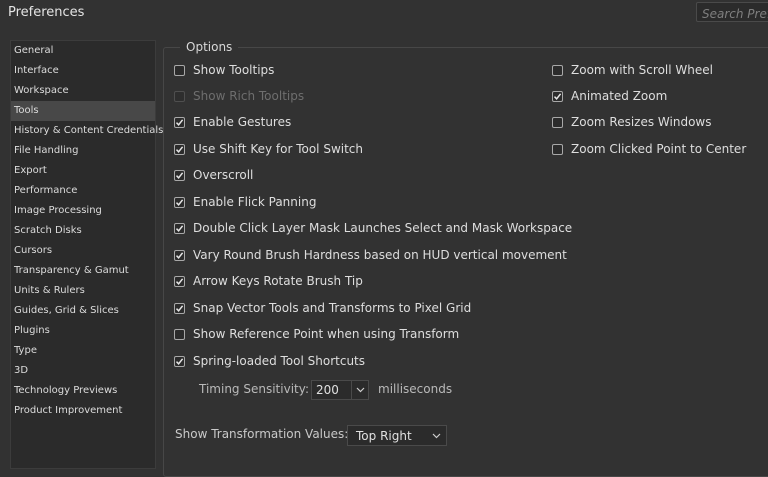 Image resolution: width=768 pixels, height=477 pixels. I want to click on option-label: Enable Flick Panning, so click(254, 202).